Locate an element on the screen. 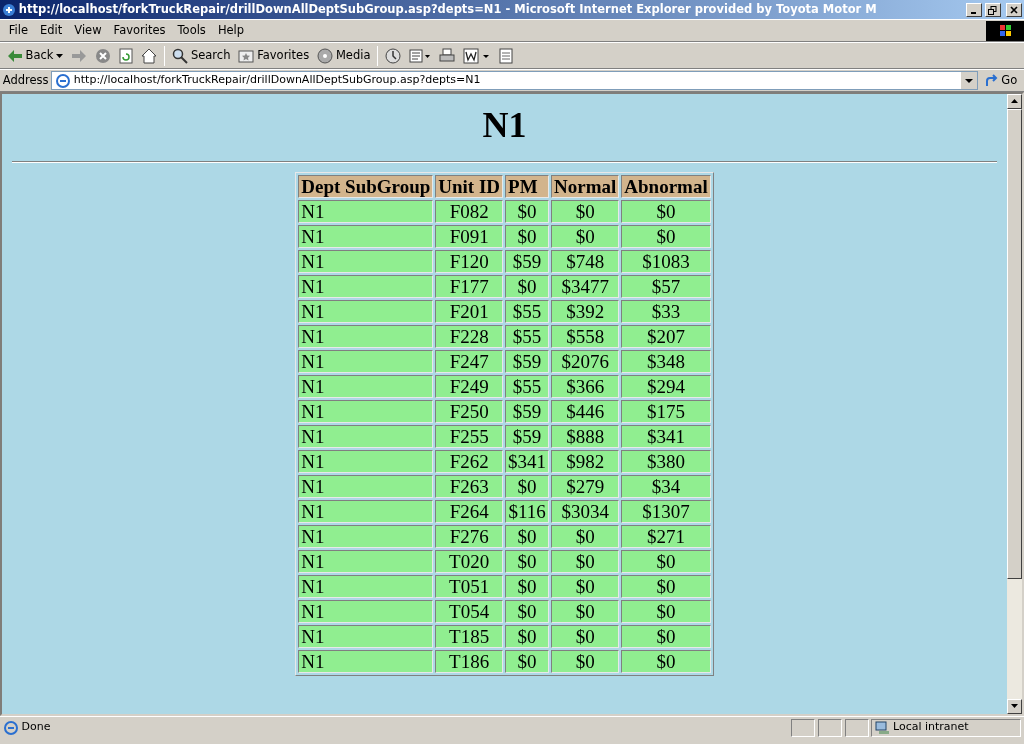 This screenshot has height=744, width=1024. close-button is located at coordinates (1014, 9).